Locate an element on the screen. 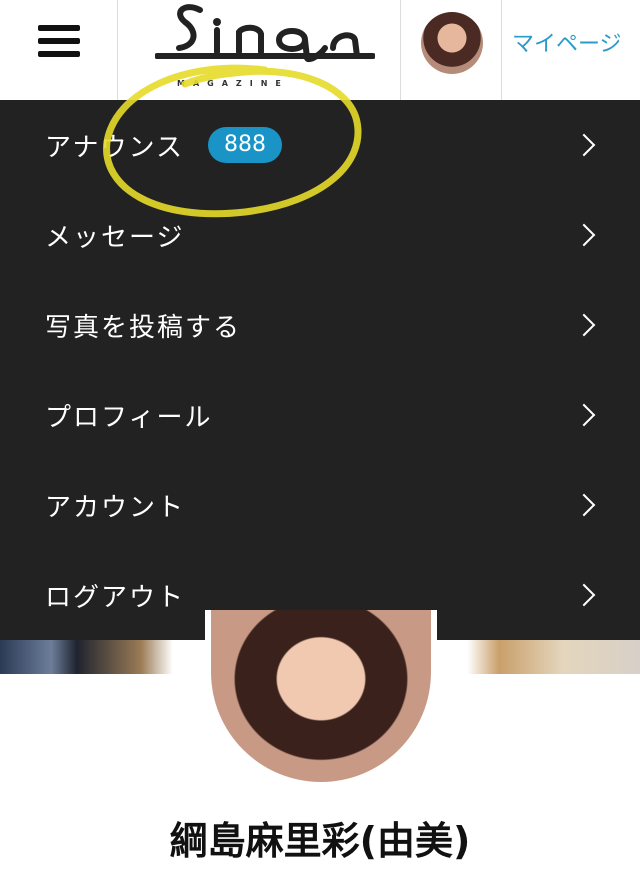 This screenshot has height=871, width=640. menu-item-label: アナウンス is located at coordinates (114, 147).